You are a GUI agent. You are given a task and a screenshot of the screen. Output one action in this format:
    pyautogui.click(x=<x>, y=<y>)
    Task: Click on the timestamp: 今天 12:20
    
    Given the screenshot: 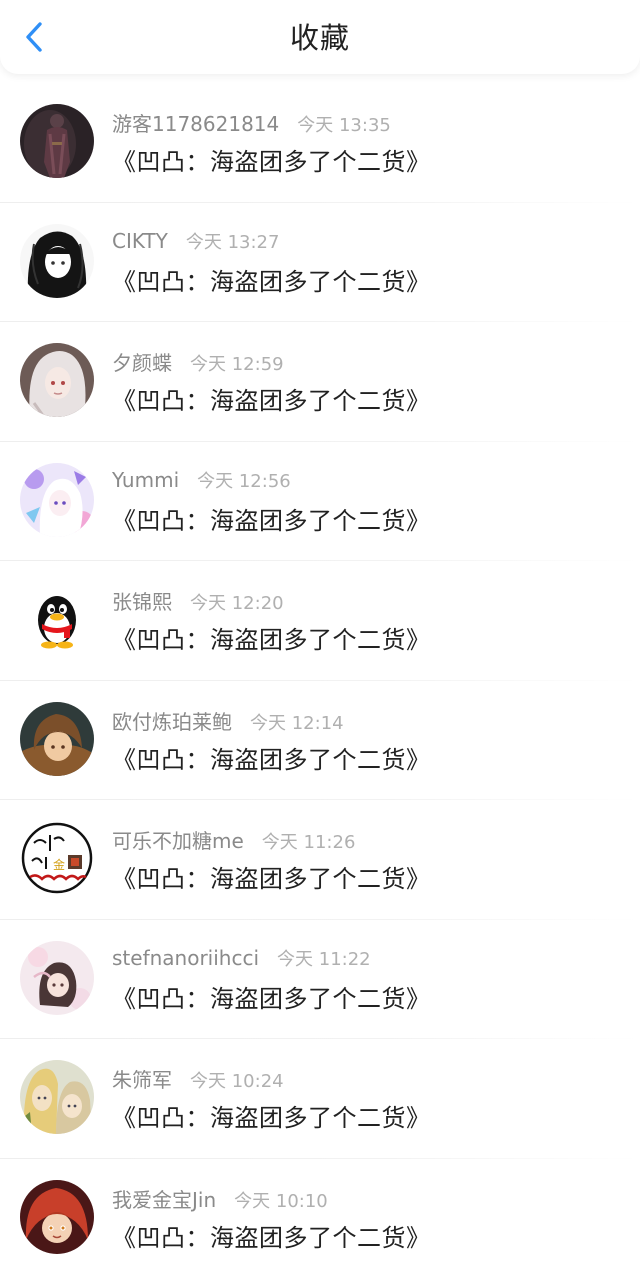 What is the action you would take?
    pyautogui.click(x=237, y=602)
    